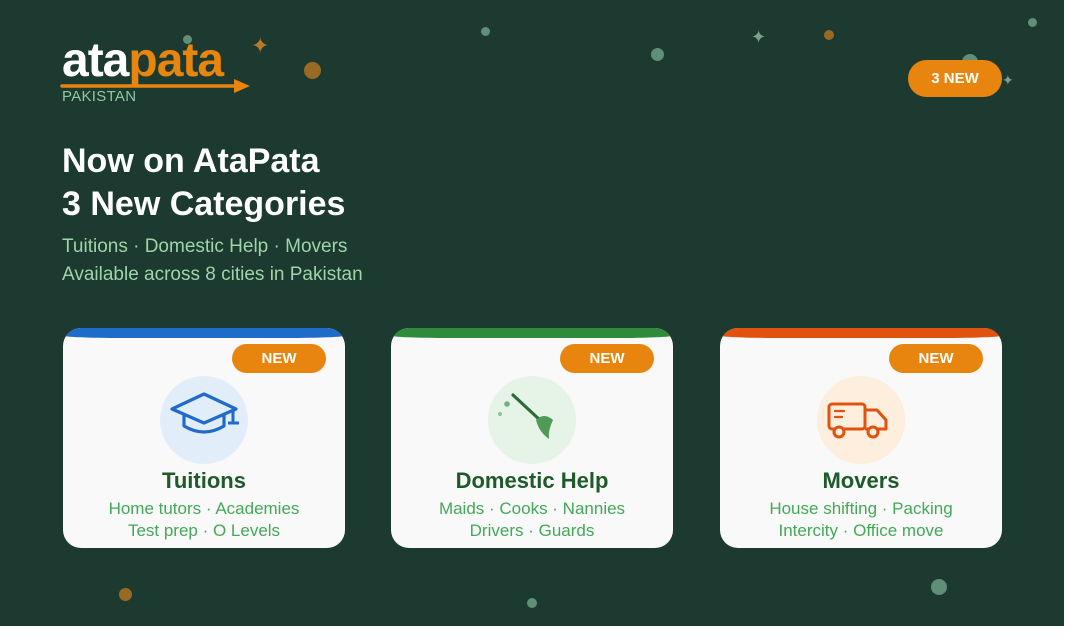 The image size is (1080, 642). I want to click on graduation-cap-icon, so click(204, 420).